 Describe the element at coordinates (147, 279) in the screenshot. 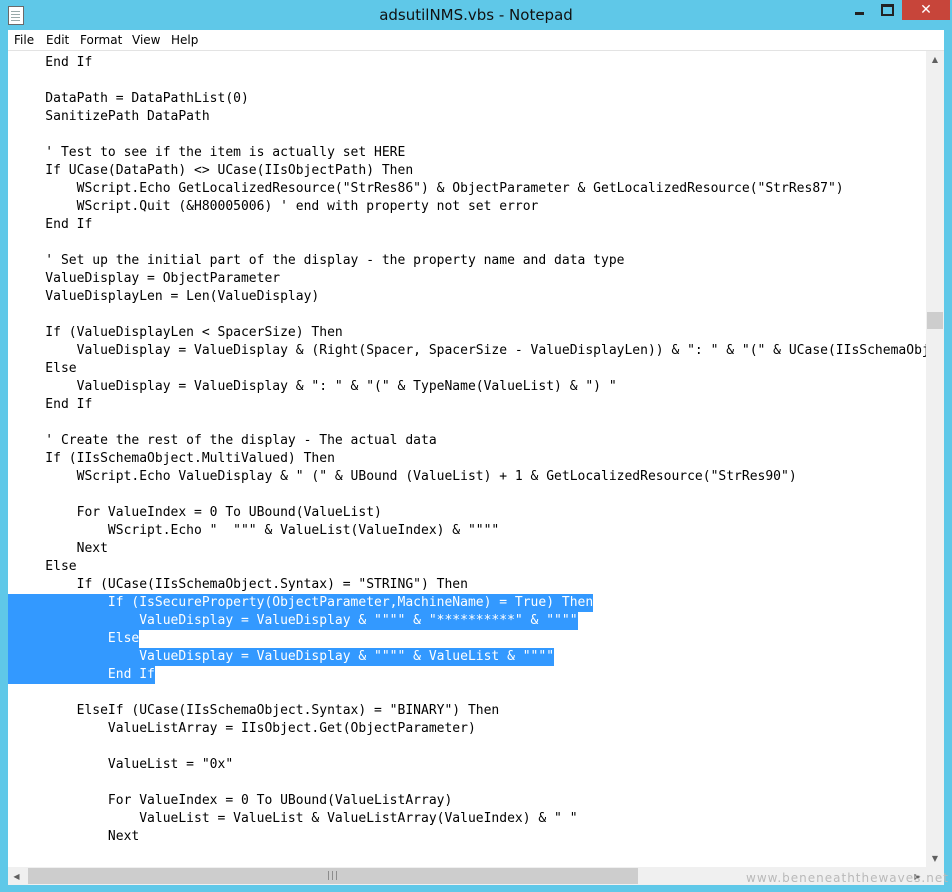

I see `code-line: ValueDisplay = ObjectParameter` at that location.